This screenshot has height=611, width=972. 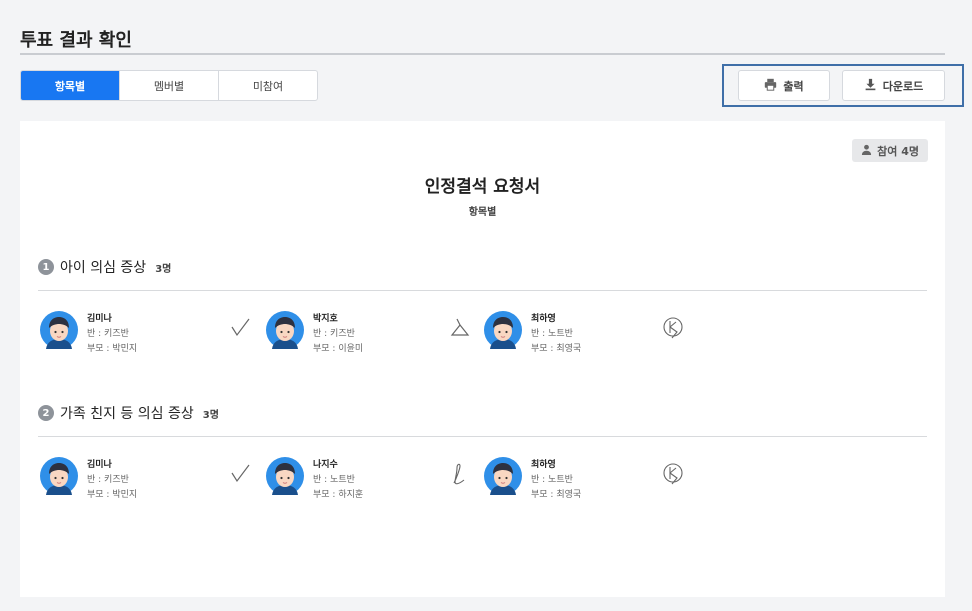 I want to click on document-subtitle: 항목별, so click(x=482, y=212).